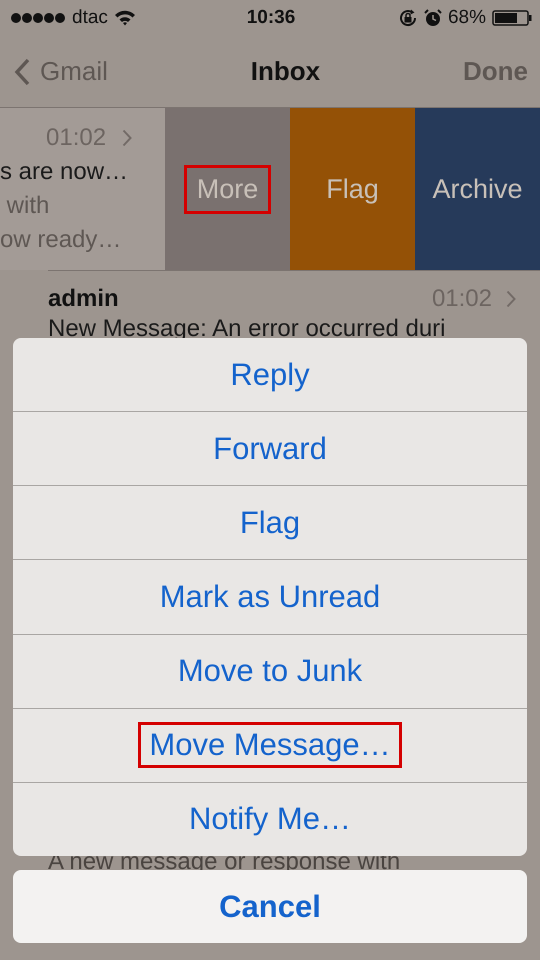  Describe the element at coordinates (270, 671) in the screenshot. I see `menu-item: Move to Junk` at that location.